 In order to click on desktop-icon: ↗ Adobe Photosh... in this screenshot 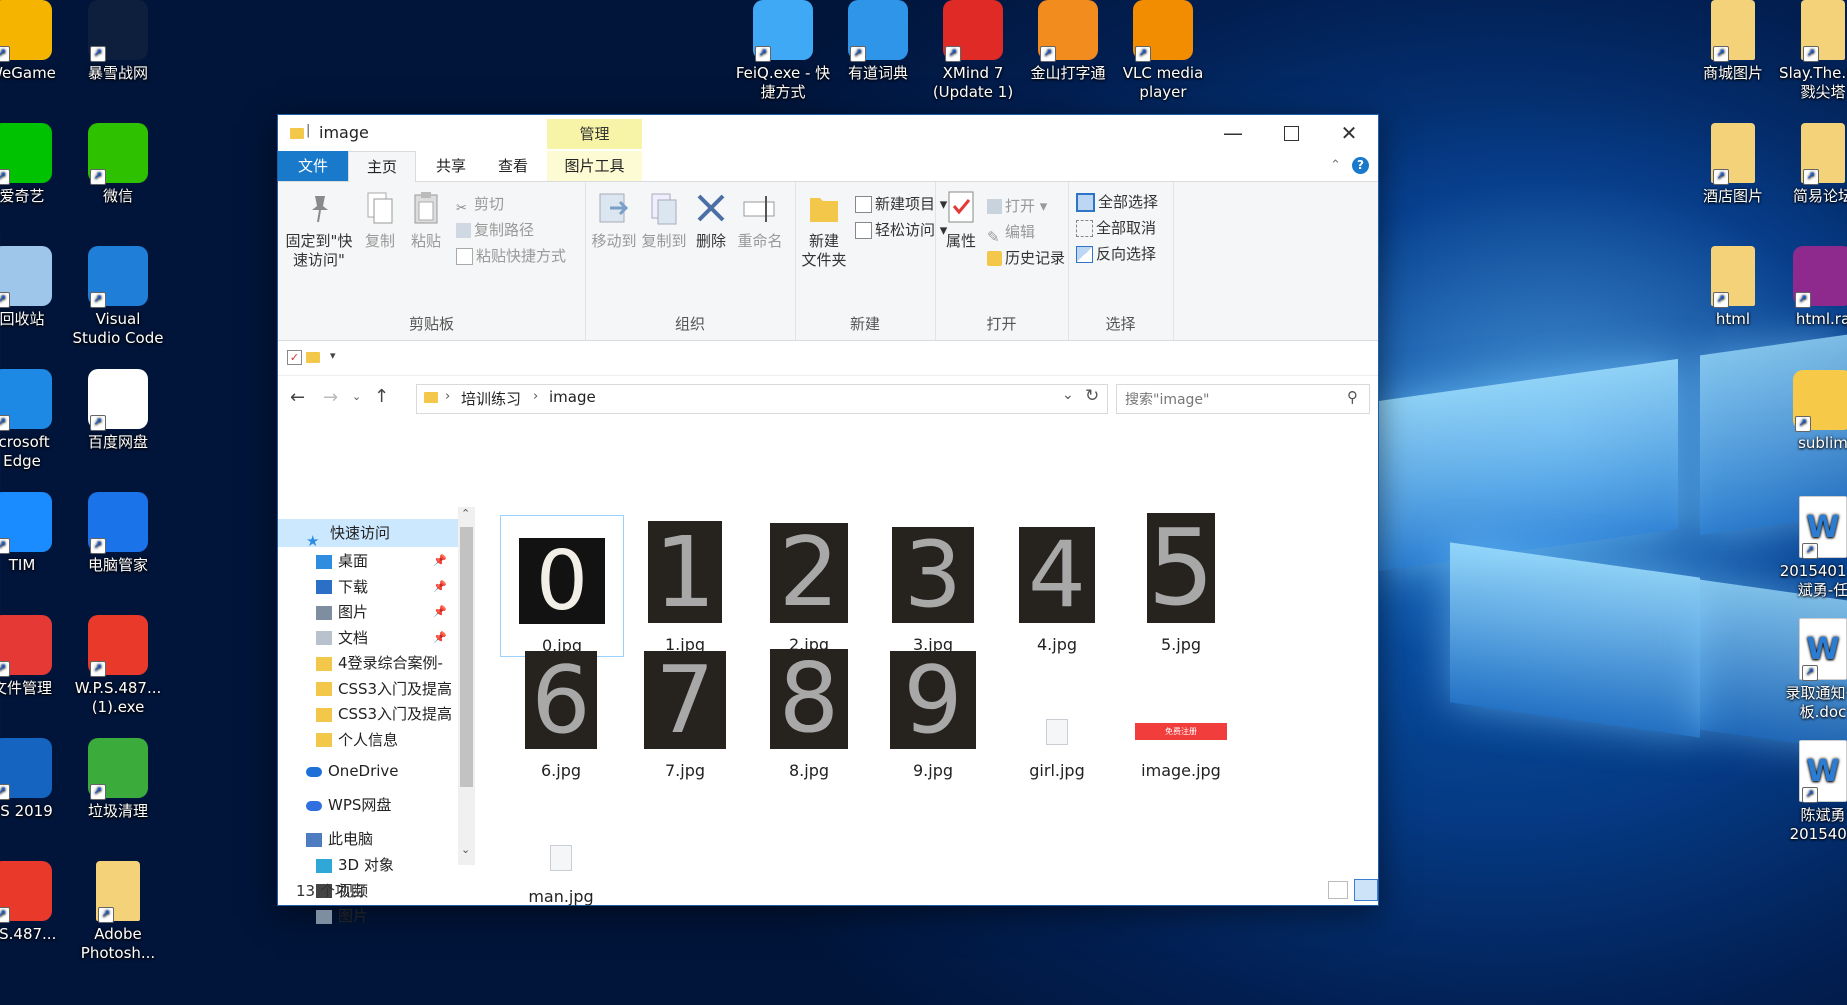, I will do `click(118, 912)`.